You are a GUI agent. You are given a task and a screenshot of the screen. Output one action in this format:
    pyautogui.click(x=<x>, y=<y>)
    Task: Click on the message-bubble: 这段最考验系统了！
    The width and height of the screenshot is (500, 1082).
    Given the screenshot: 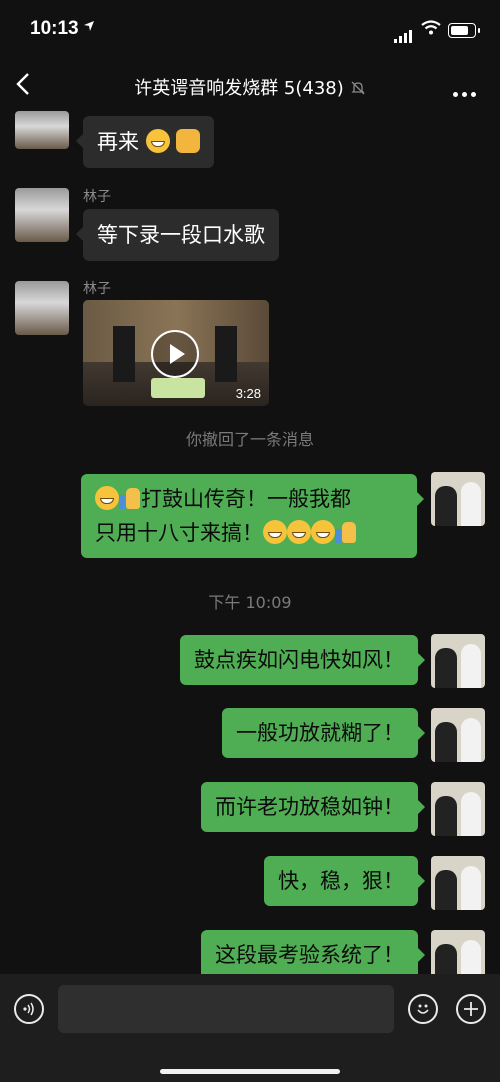 What is the action you would take?
    pyautogui.click(x=313, y=955)
    